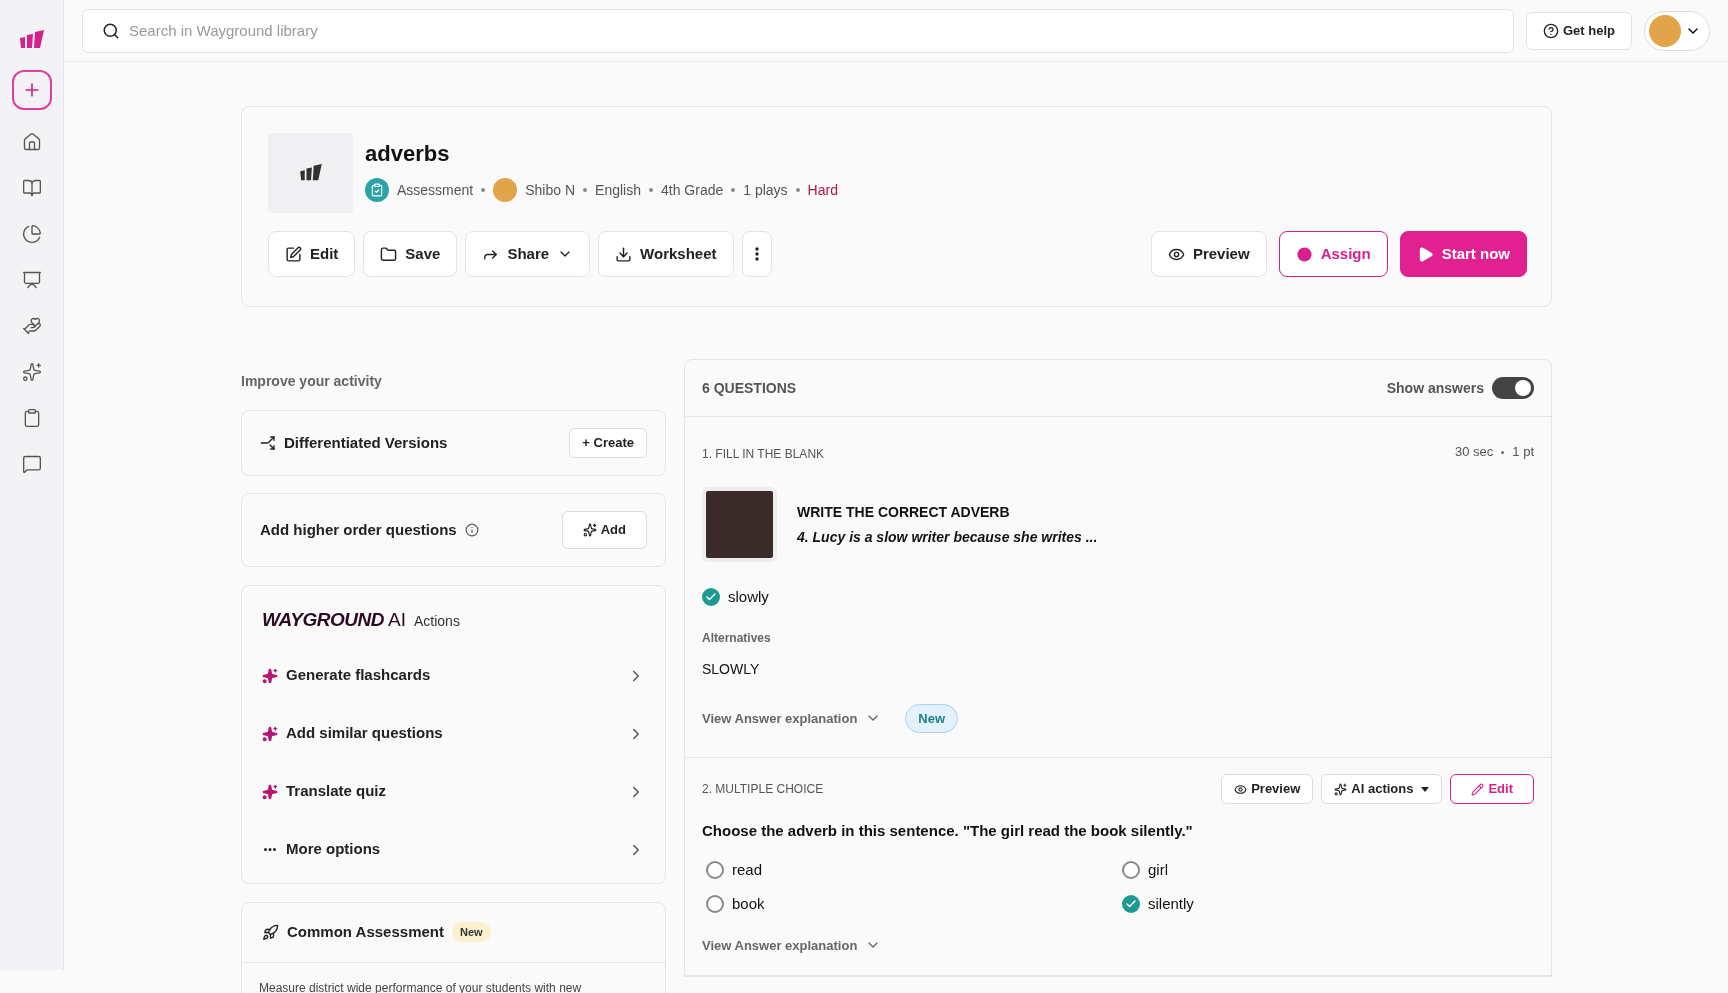 This screenshot has height=993, width=1728. I want to click on search-icon, so click(111, 30).